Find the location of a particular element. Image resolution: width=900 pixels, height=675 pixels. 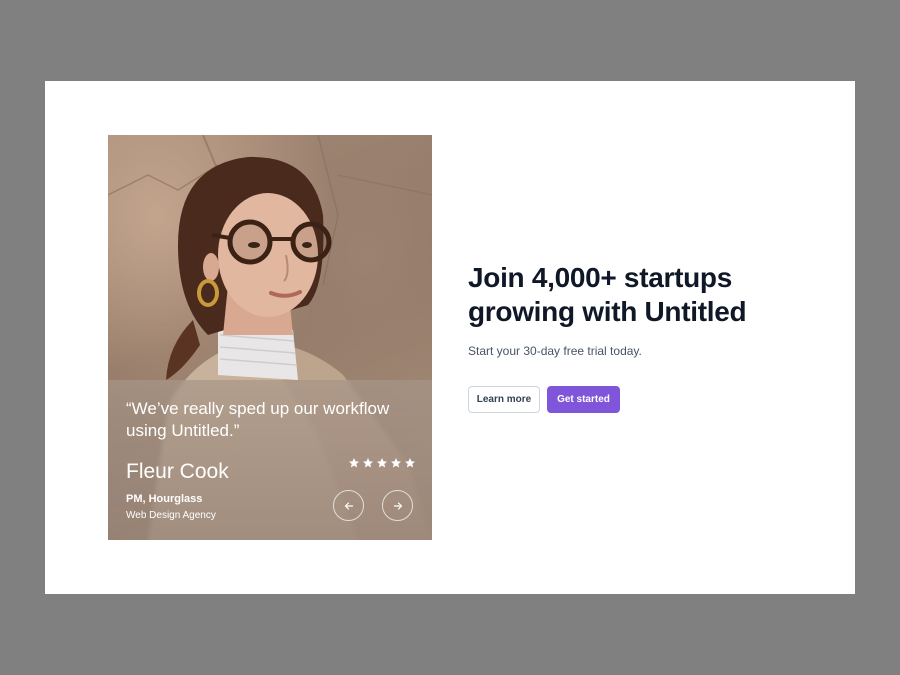

previous-testimonial-button is located at coordinates (348, 505).